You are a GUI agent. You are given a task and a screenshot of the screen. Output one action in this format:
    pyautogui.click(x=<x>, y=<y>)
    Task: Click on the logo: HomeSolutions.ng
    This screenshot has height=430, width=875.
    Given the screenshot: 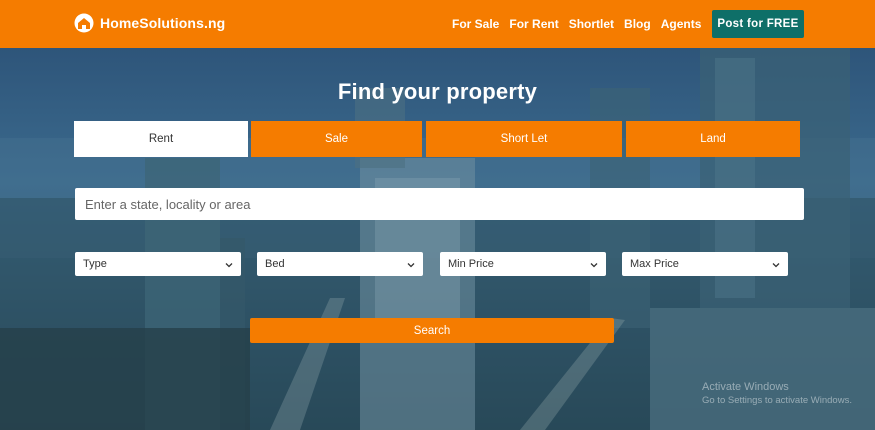 What is the action you would take?
    pyautogui.click(x=149, y=23)
    